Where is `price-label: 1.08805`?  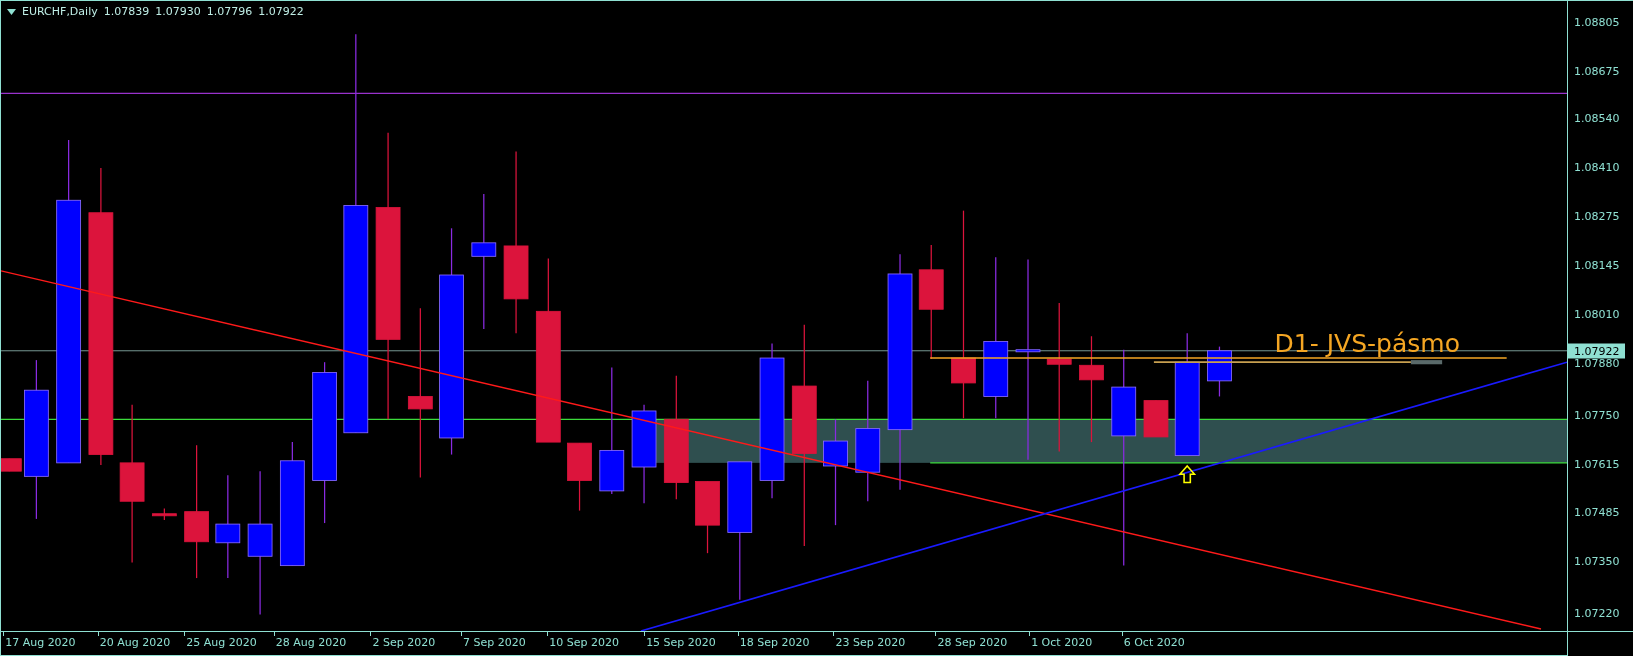
price-label: 1.08805 is located at coordinates (1597, 22).